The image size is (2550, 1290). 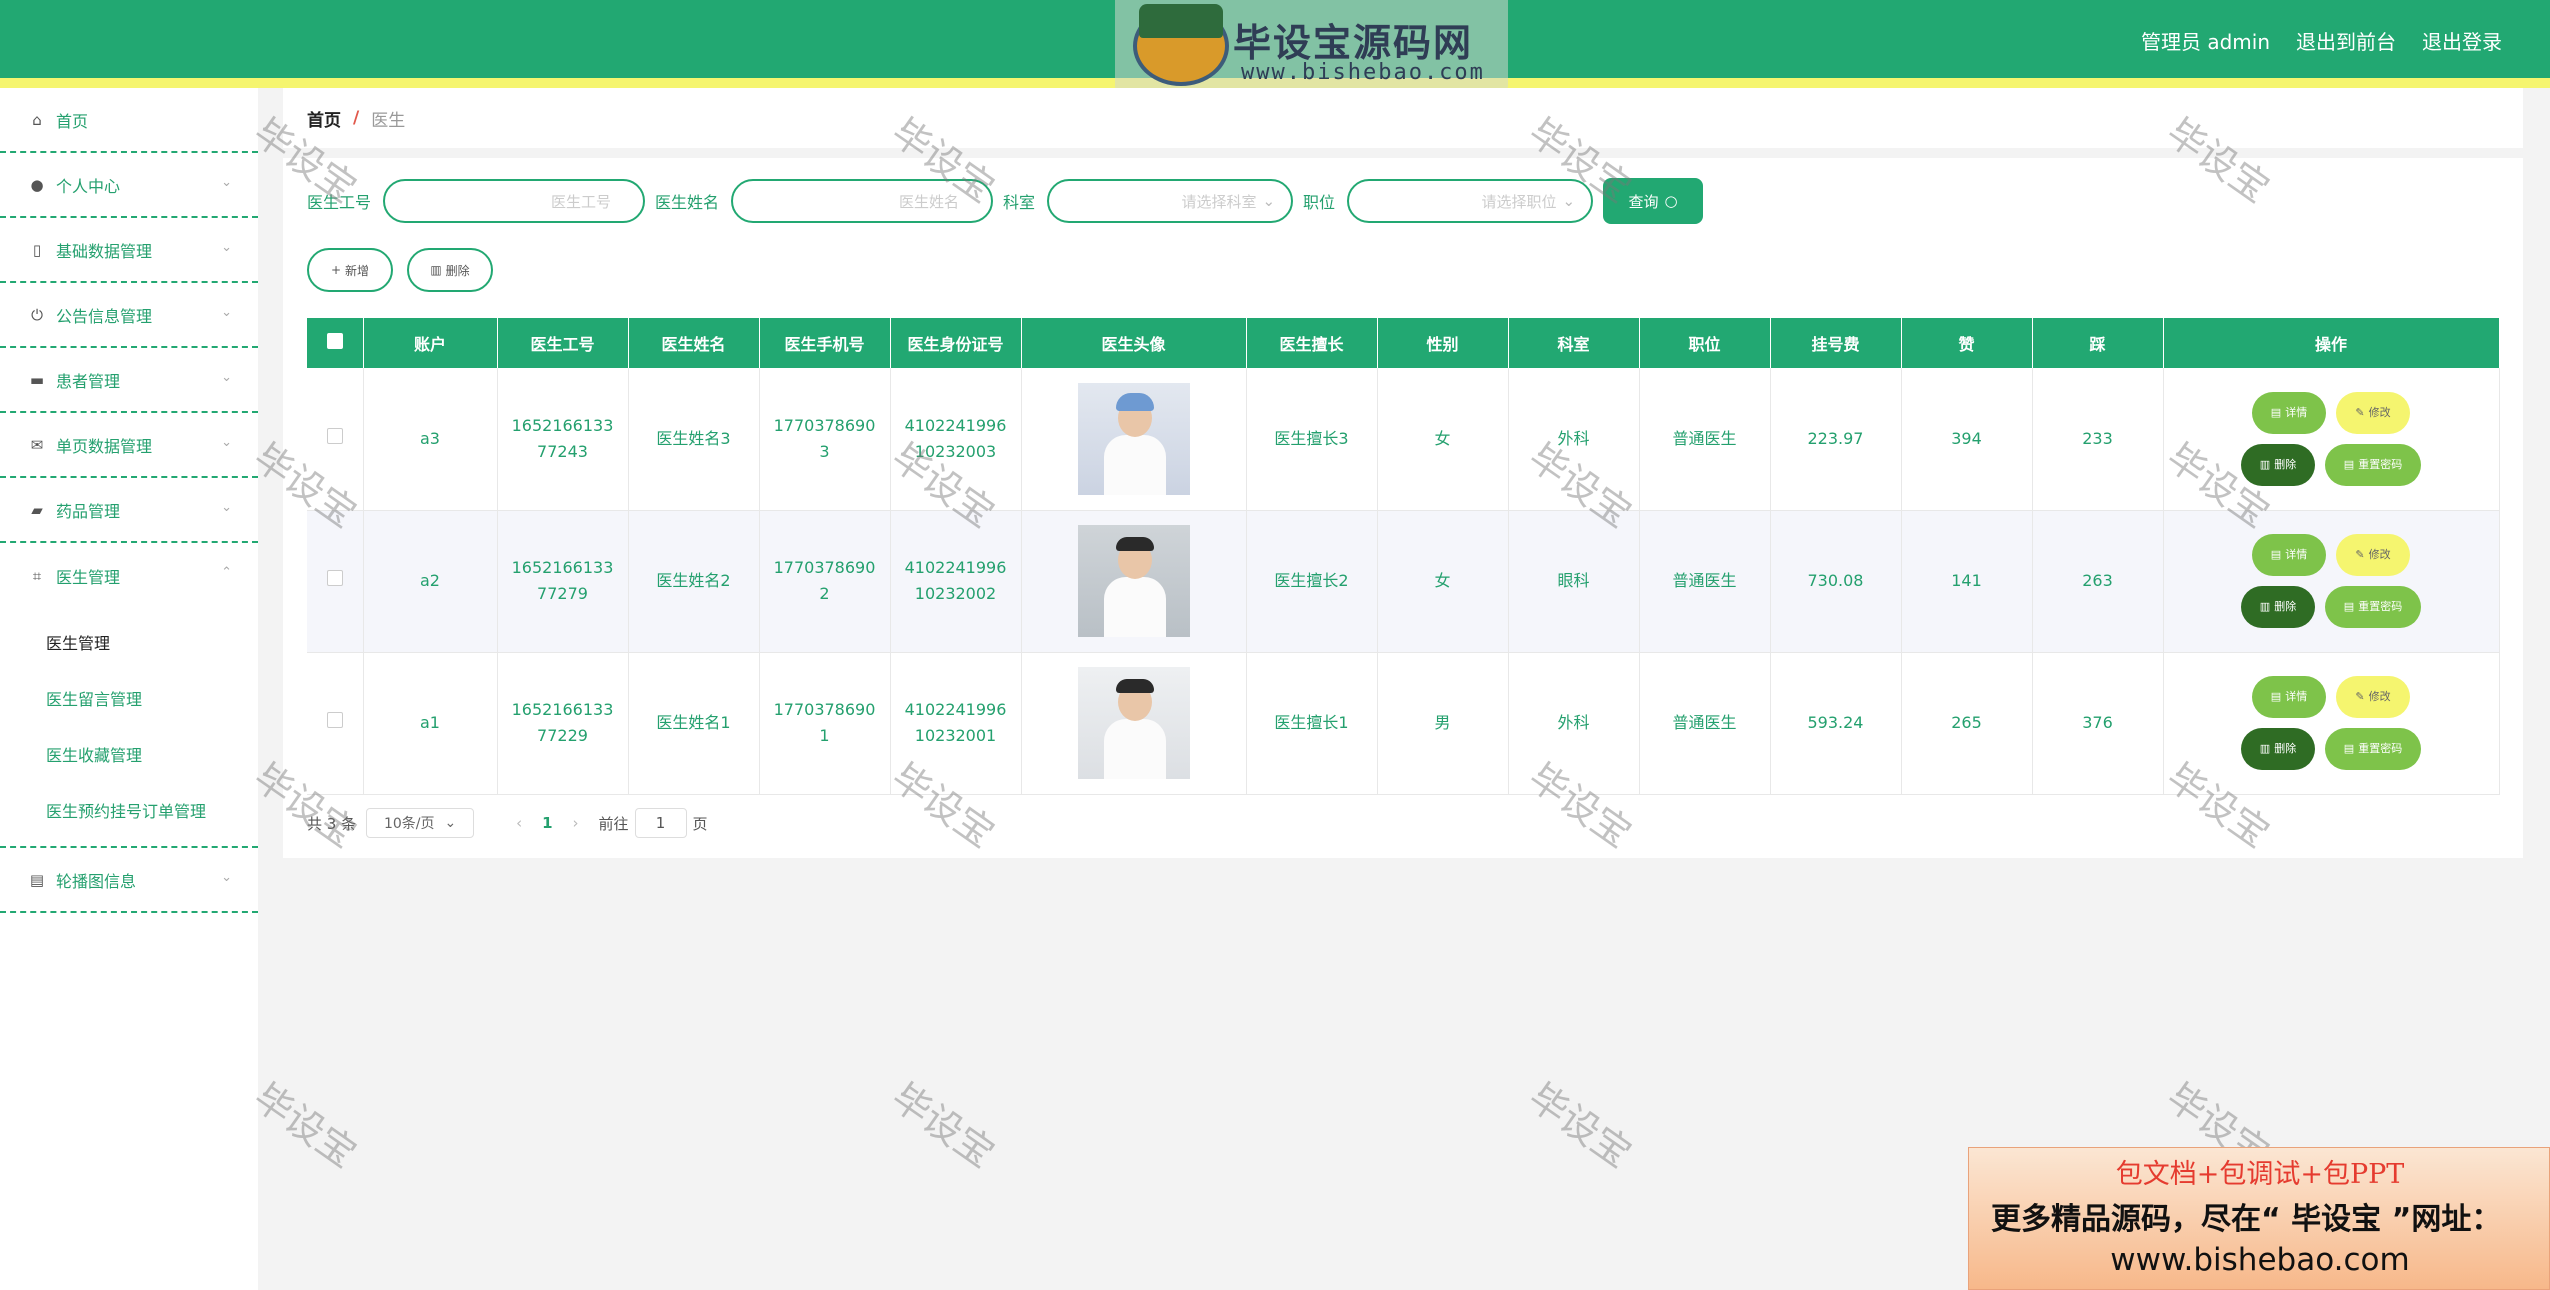 What do you see at coordinates (1653, 201) in the screenshot?
I see `query-button: 查询 ○` at bounding box center [1653, 201].